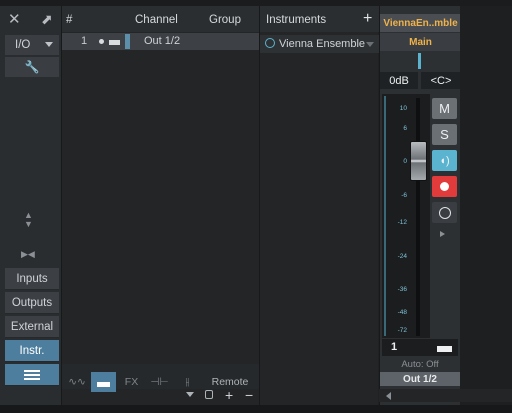 This screenshot has height=413, width=512. Describe the element at coordinates (402, 256) in the screenshot. I see `scale-label: -24` at that location.